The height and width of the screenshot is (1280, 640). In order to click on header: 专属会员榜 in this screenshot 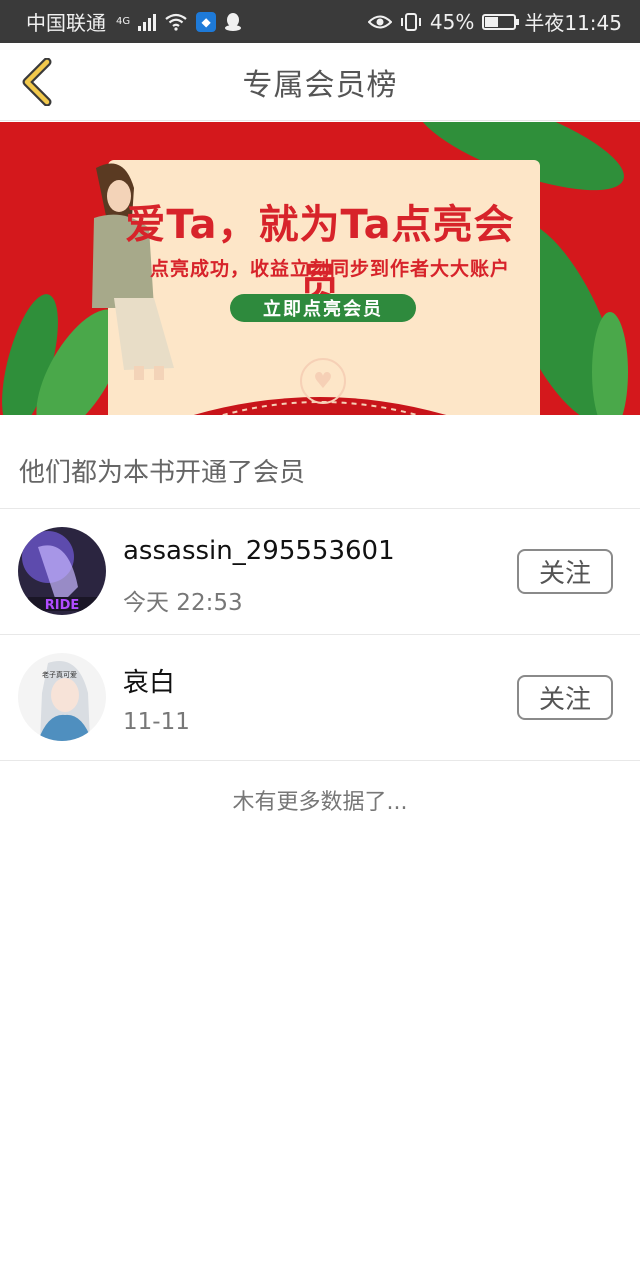, I will do `click(320, 82)`.